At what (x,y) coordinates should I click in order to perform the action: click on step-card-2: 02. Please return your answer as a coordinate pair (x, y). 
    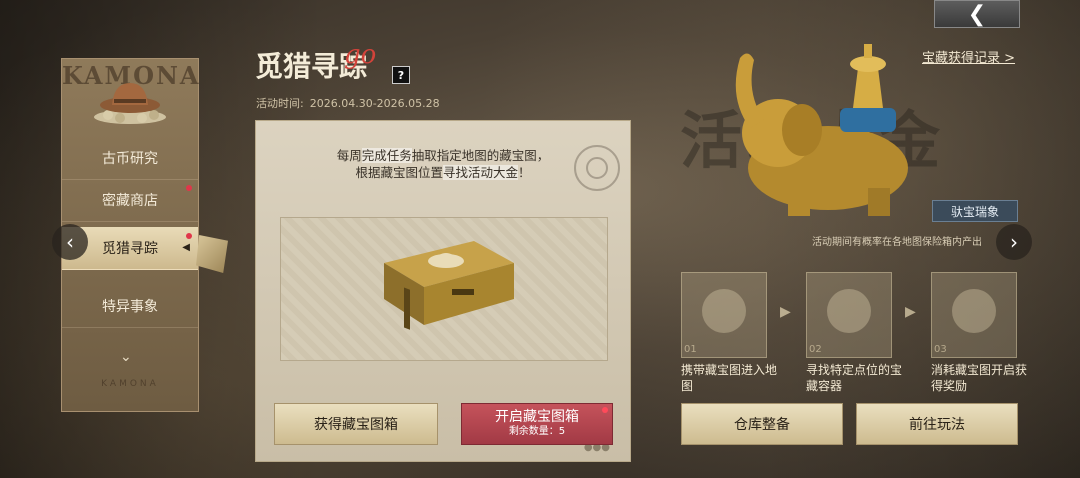
    Looking at the image, I should click on (849, 315).